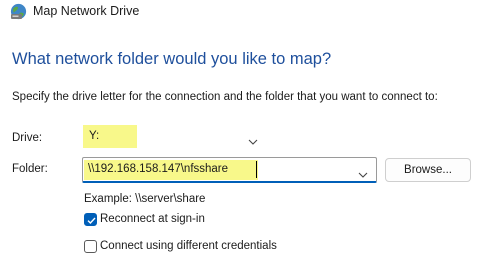 This screenshot has width=489, height=255. I want to click on reconnect-checkbox, so click(90, 219).